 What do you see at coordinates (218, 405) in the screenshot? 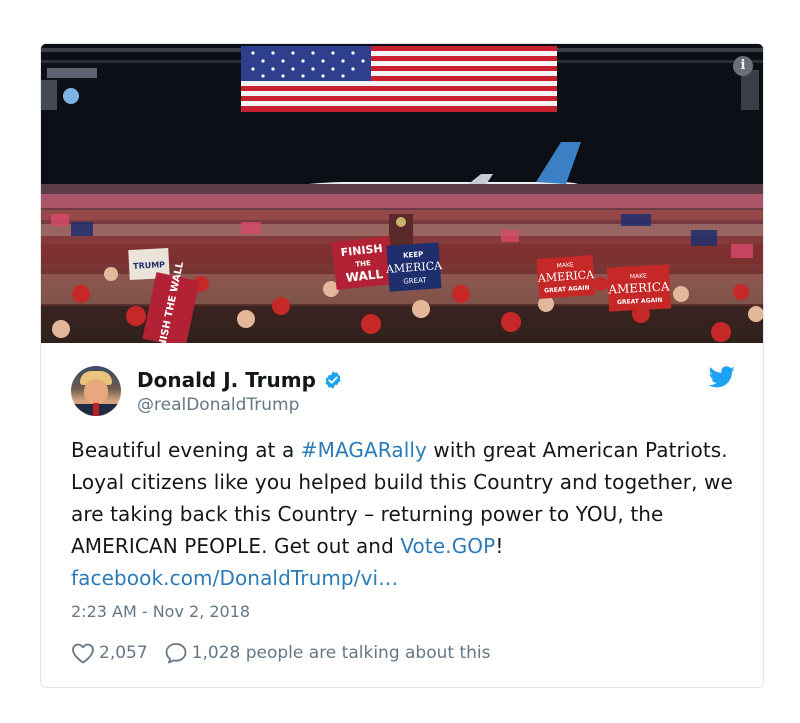
I see `author-handle: @realDonaldTrump` at bounding box center [218, 405].